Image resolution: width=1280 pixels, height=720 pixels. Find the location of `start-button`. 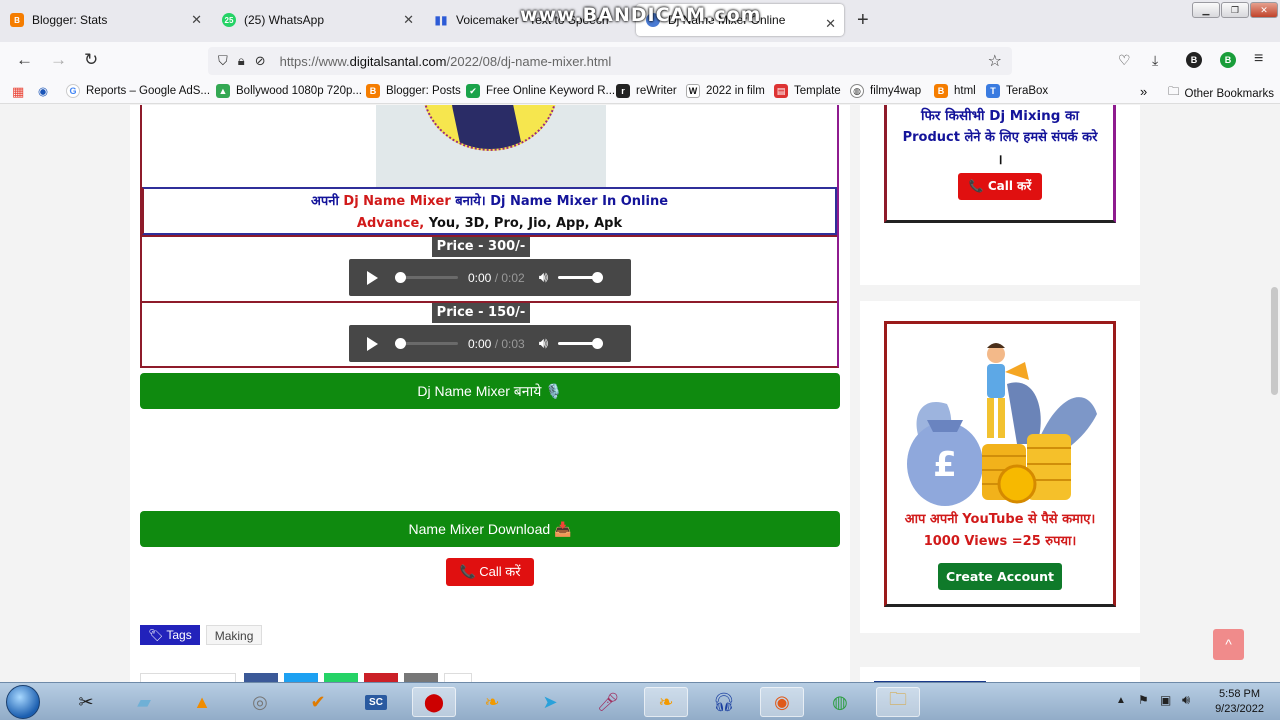

start-button is located at coordinates (23, 702).